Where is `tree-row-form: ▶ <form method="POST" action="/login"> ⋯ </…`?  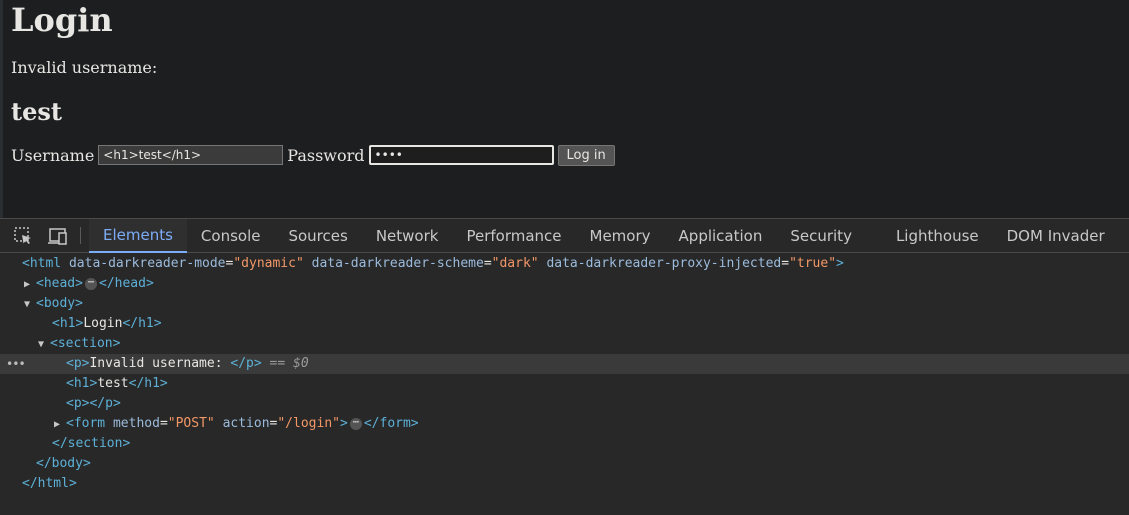 tree-row-form: ▶ <form method="POST" action="/login"> ⋯ </… is located at coordinates (564, 424).